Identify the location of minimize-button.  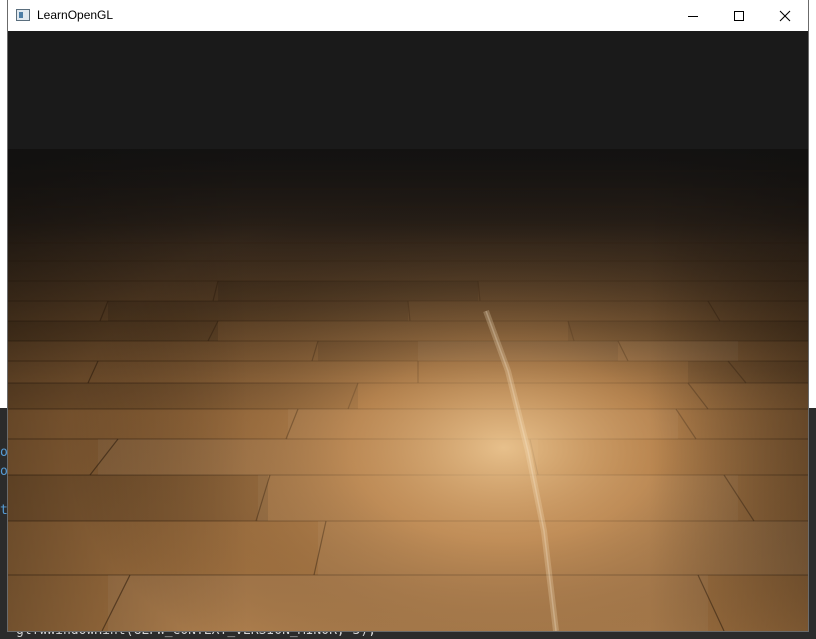
(693, 15).